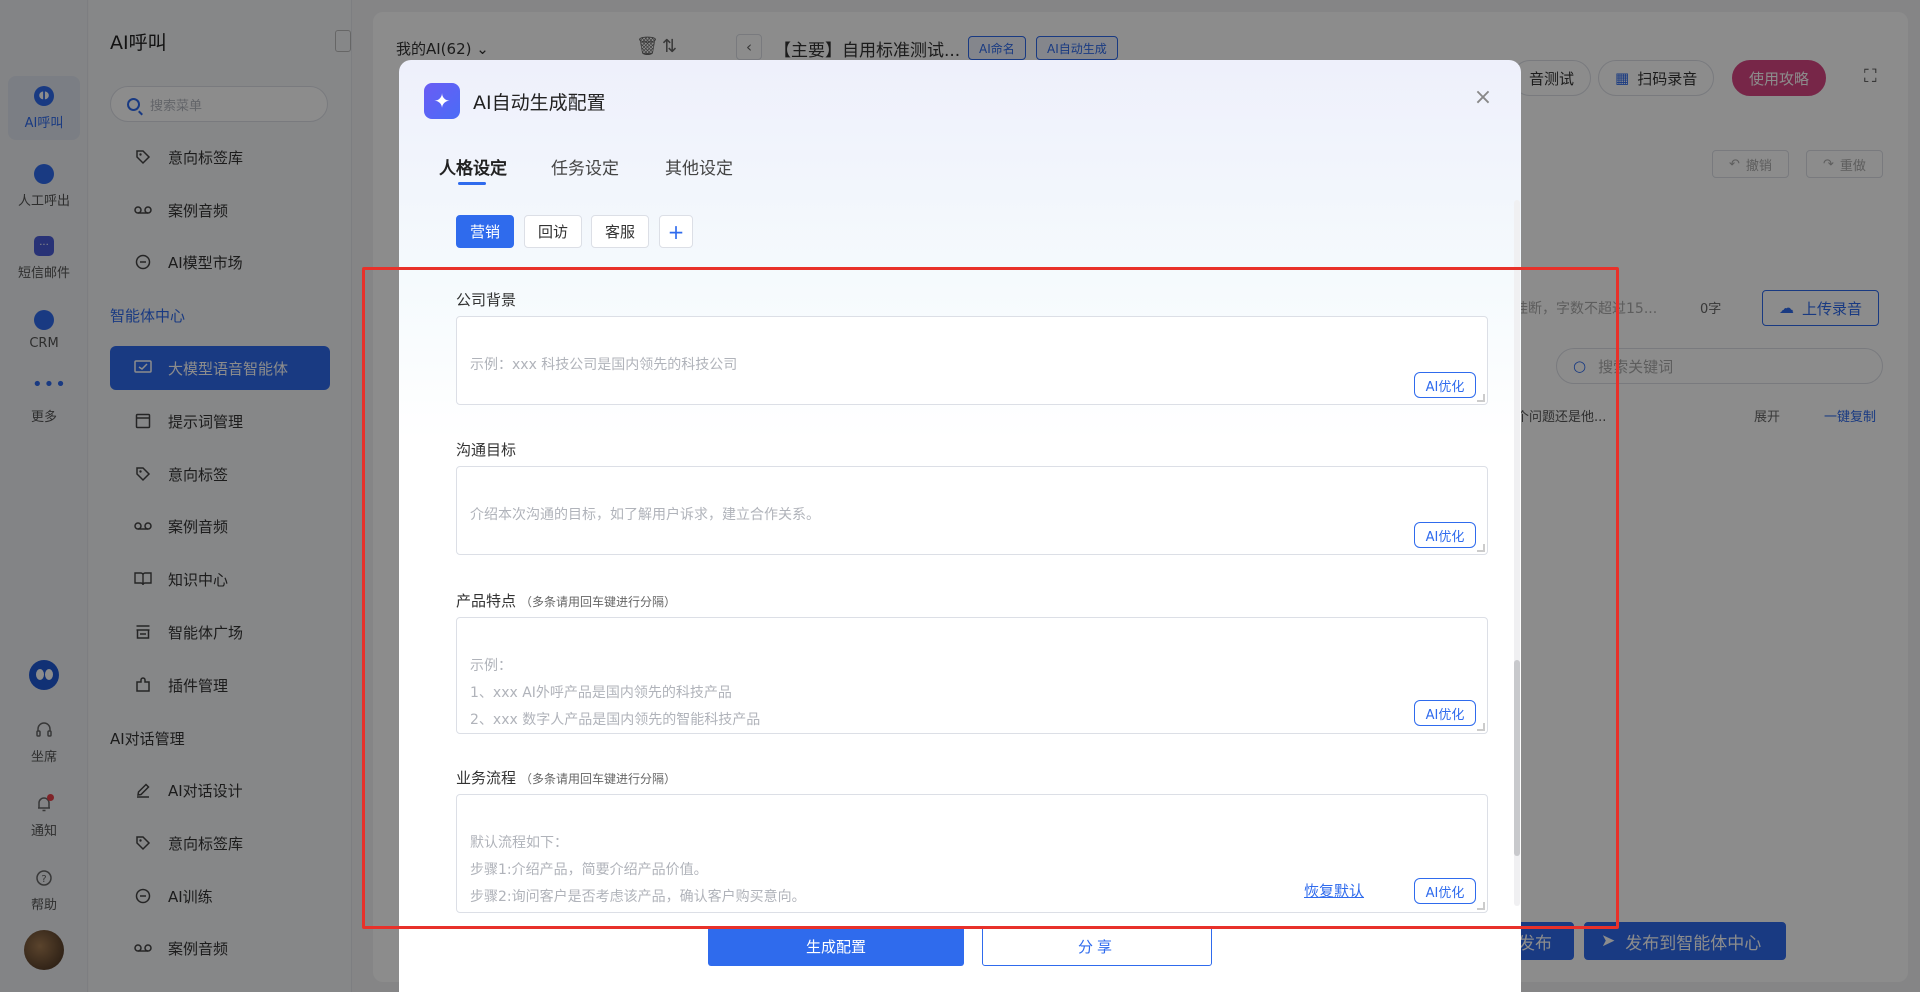 The width and height of the screenshot is (1920, 992). I want to click on scrollbar-thumb, so click(1517, 758).